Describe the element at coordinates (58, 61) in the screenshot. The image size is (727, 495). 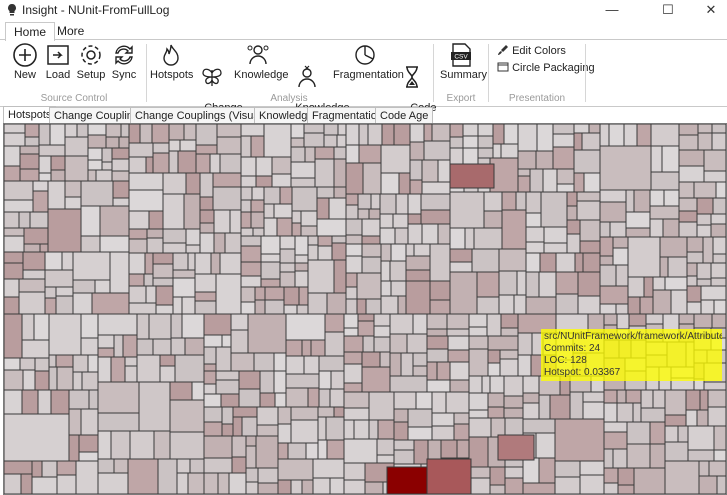
I see `load-button: Load` at that location.